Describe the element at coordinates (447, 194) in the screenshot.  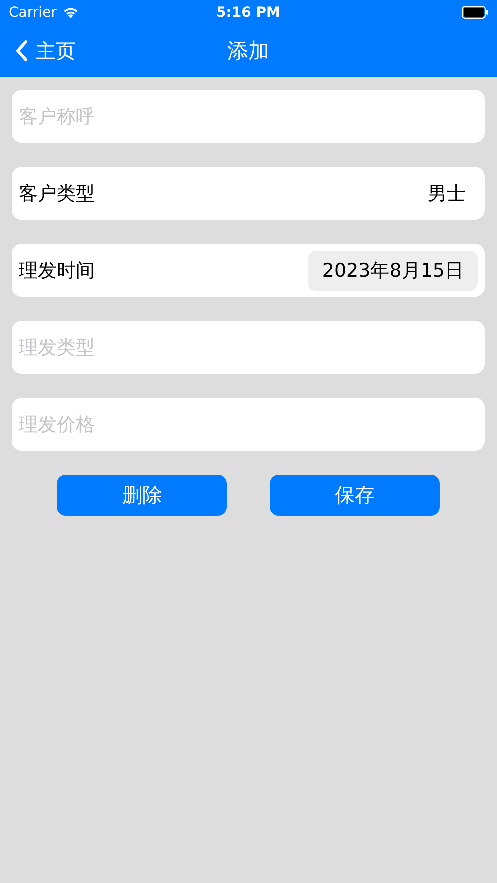
I see `field-value: 男士` at that location.